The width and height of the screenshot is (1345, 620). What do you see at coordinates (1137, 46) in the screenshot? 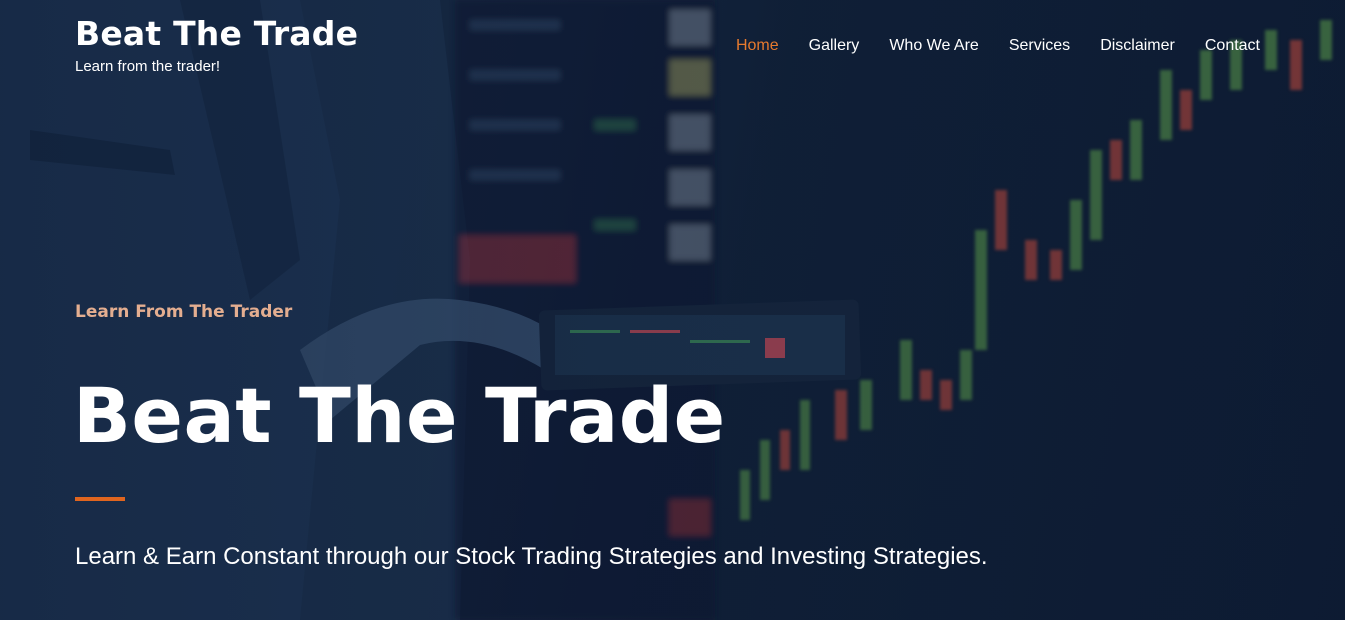
I see `nav-item-disclaimer: Disclaimer` at bounding box center [1137, 46].